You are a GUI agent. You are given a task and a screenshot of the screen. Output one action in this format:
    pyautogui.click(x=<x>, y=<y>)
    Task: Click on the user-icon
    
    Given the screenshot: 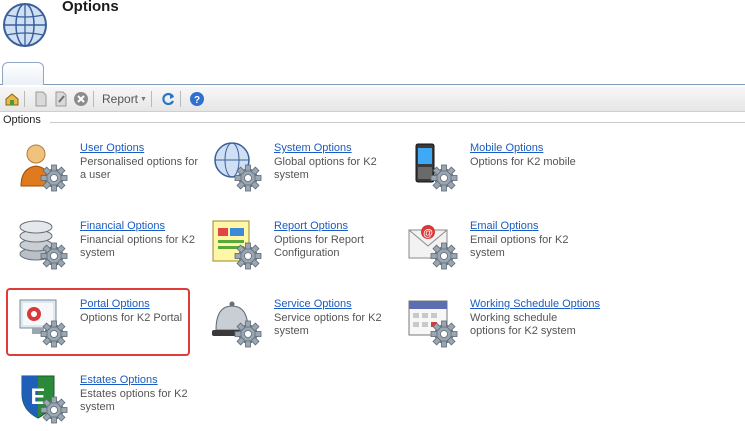 What is the action you would take?
    pyautogui.click(x=44, y=168)
    